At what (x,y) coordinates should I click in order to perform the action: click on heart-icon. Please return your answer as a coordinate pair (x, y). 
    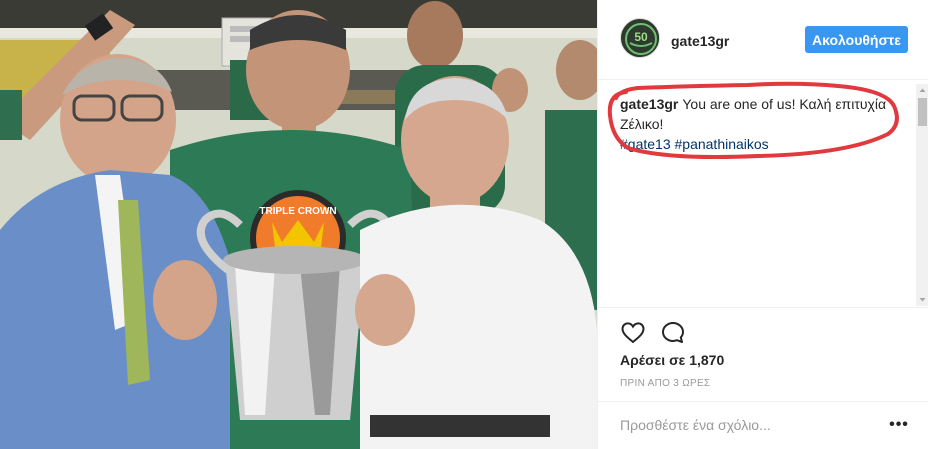
    Looking at the image, I should click on (633, 333).